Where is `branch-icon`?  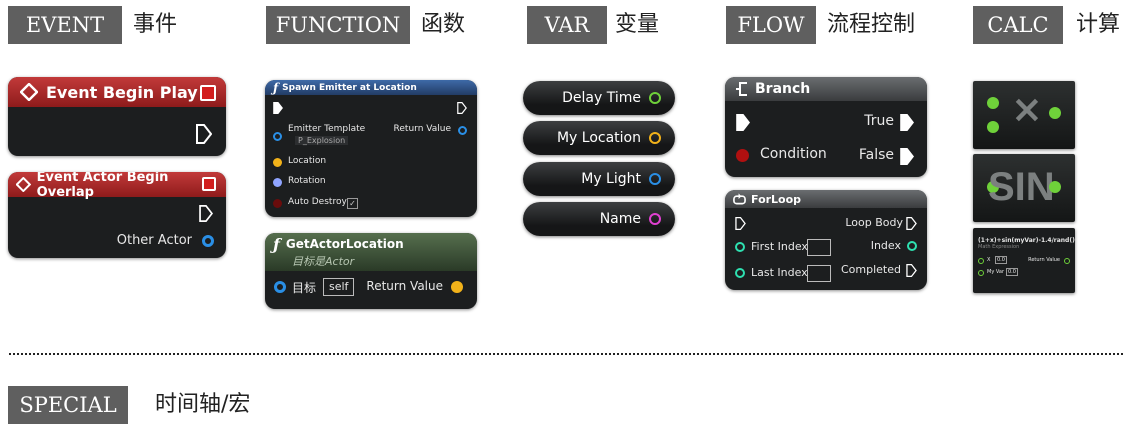 branch-icon is located at coordinates (741, 89).